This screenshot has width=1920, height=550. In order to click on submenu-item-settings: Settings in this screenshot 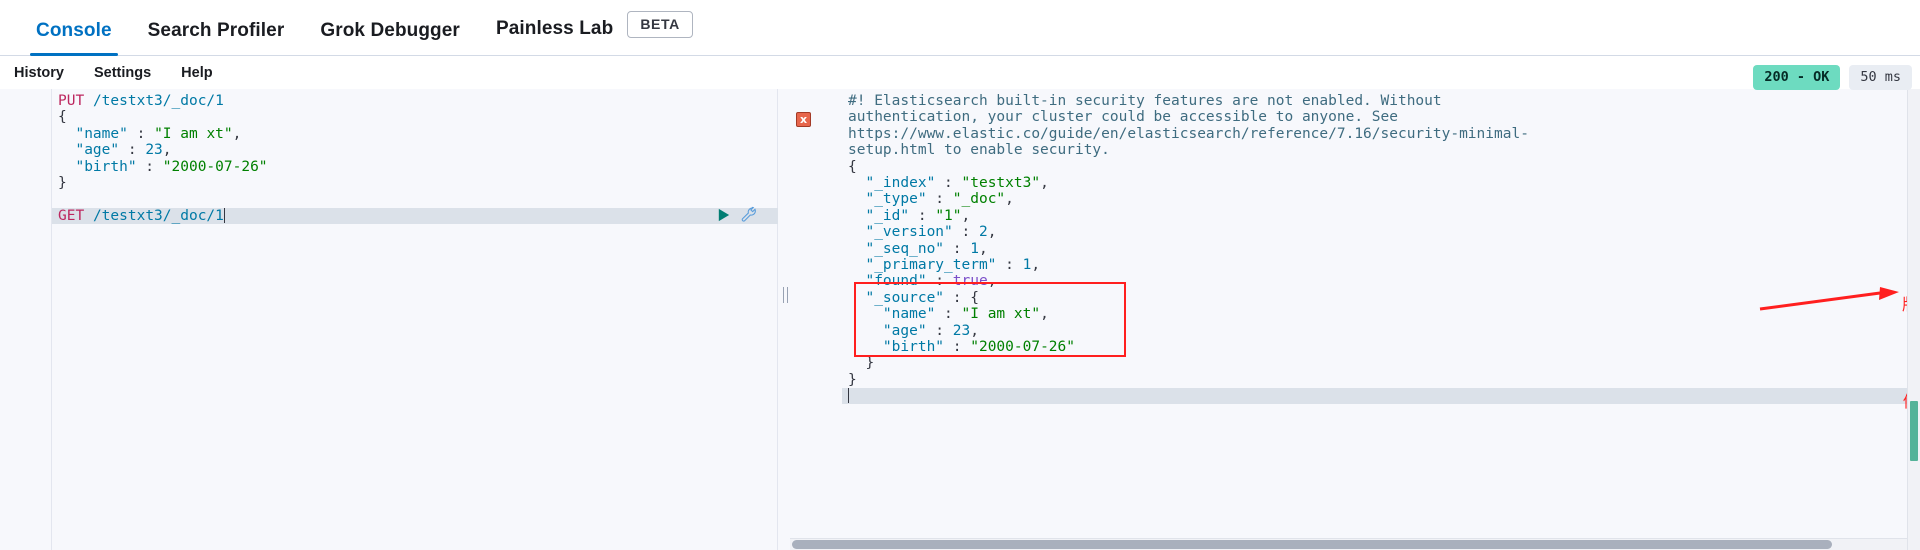, I will do `click(122, 73)`.